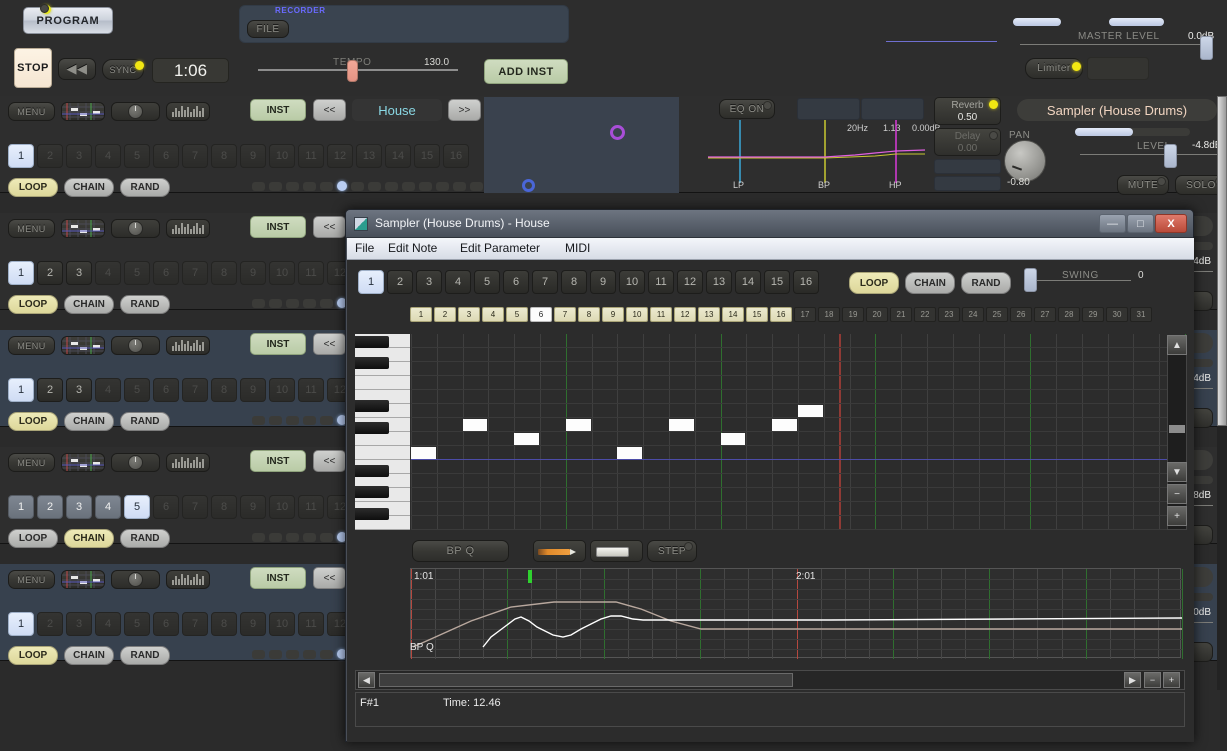  What do you see at coordinates (340, 156) in the screenshot?
I see `track-pattern-button: 12` at bounding box center [340, 156].